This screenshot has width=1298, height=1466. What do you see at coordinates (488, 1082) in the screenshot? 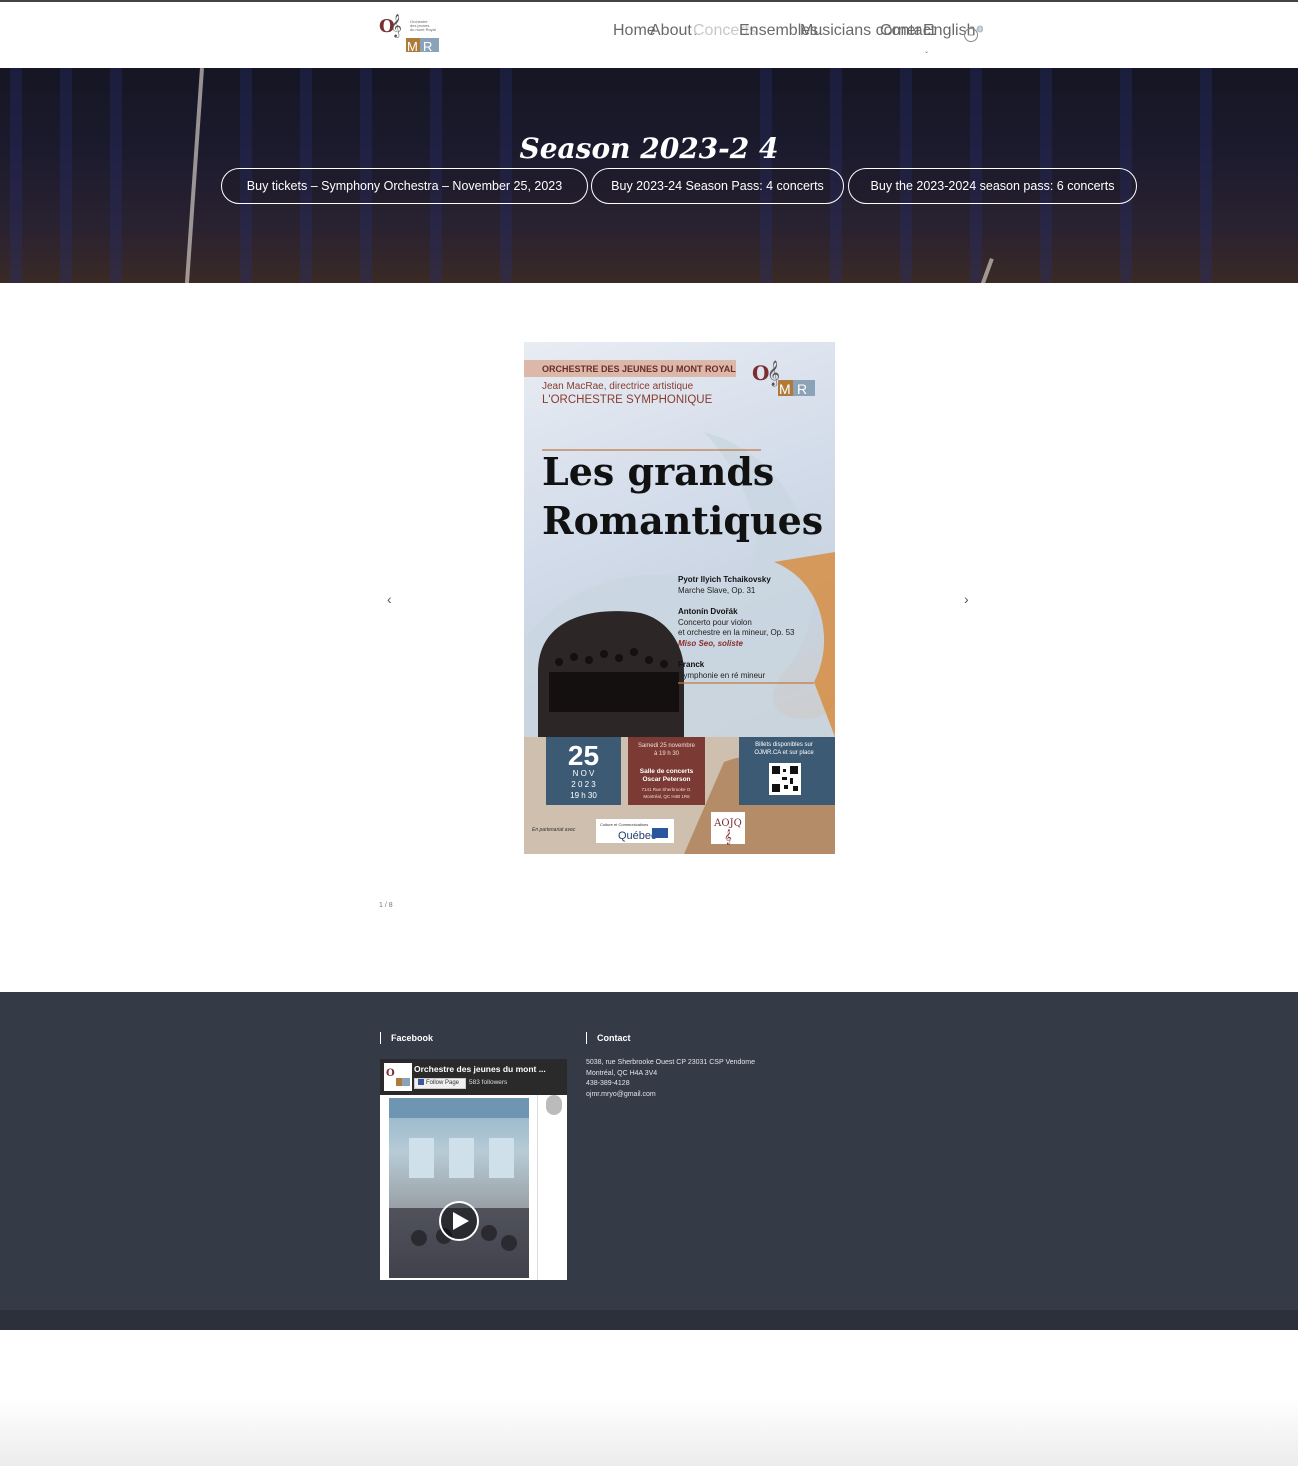
I see `fb-followers: 583 followers` at bounding box center [488, 1082].